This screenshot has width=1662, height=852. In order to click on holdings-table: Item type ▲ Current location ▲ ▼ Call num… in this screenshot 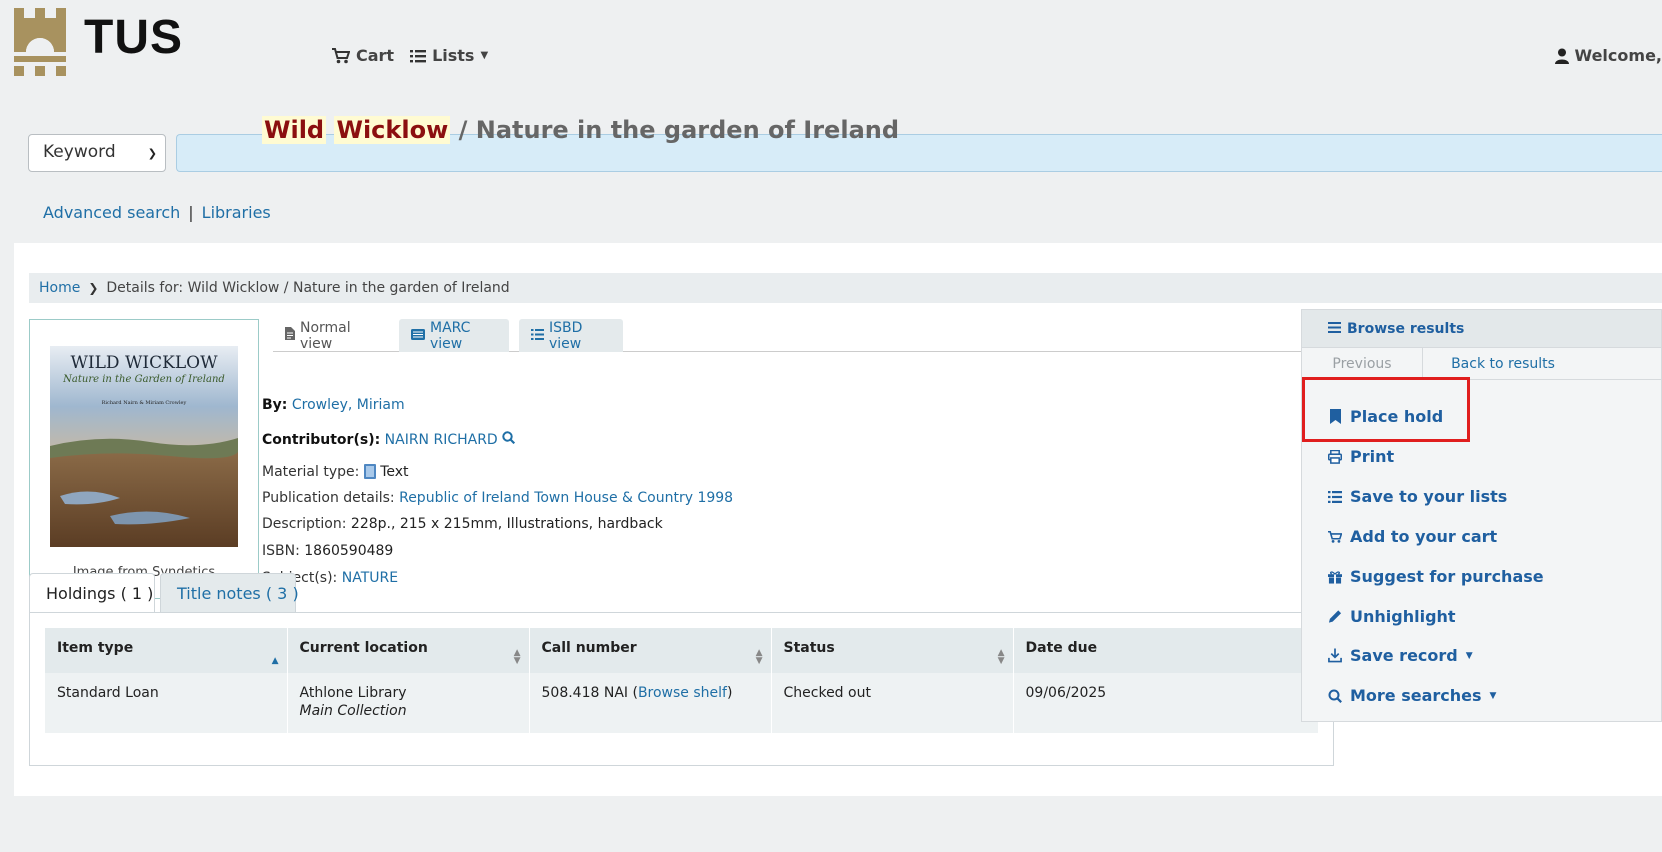, I will do `click(682, 680)`.